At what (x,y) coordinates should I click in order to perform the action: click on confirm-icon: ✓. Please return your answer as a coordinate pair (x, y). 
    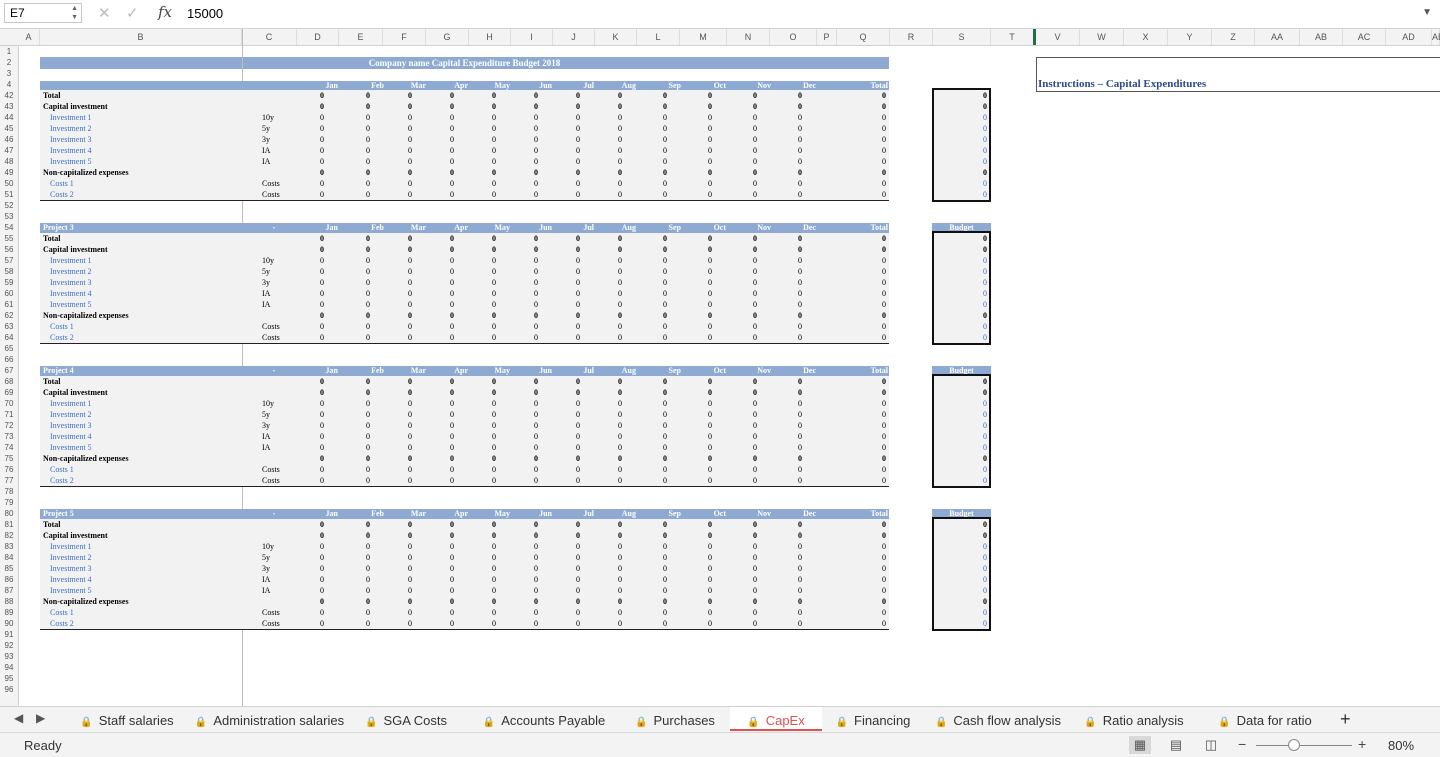
    Looking at the image, I should click on (132, 13).